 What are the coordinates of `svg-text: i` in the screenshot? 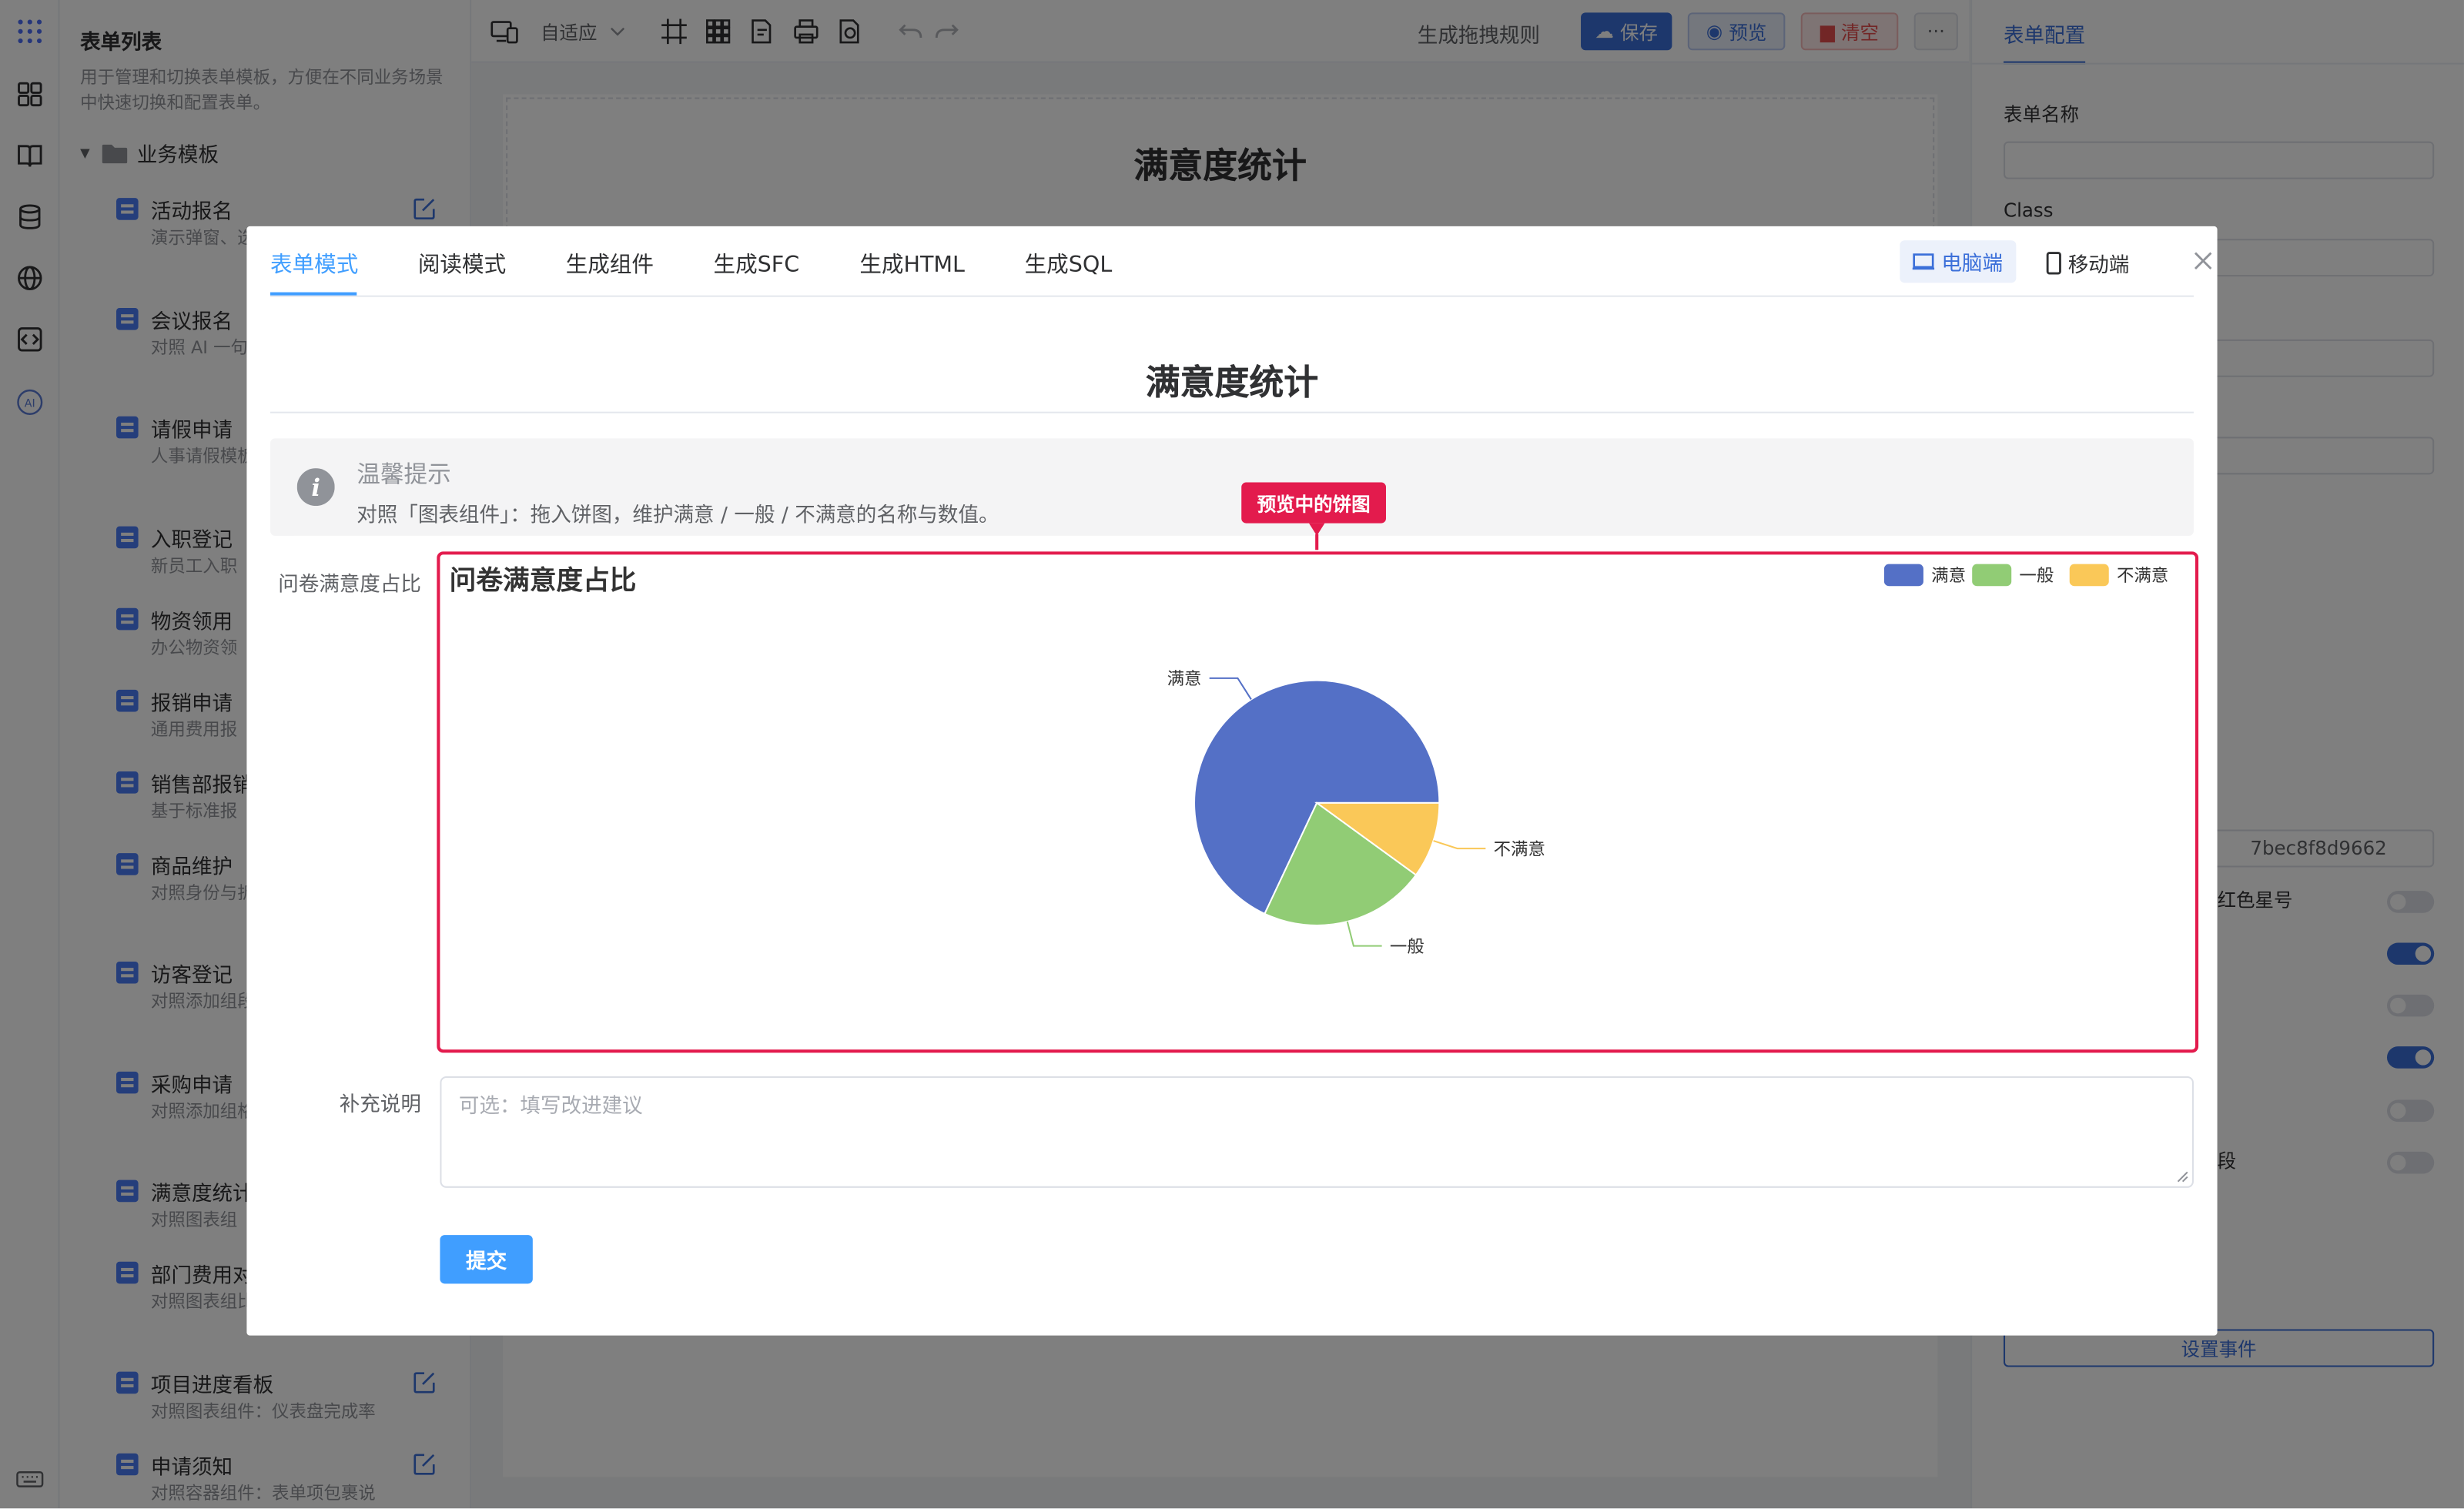 It's located at (315, 488).